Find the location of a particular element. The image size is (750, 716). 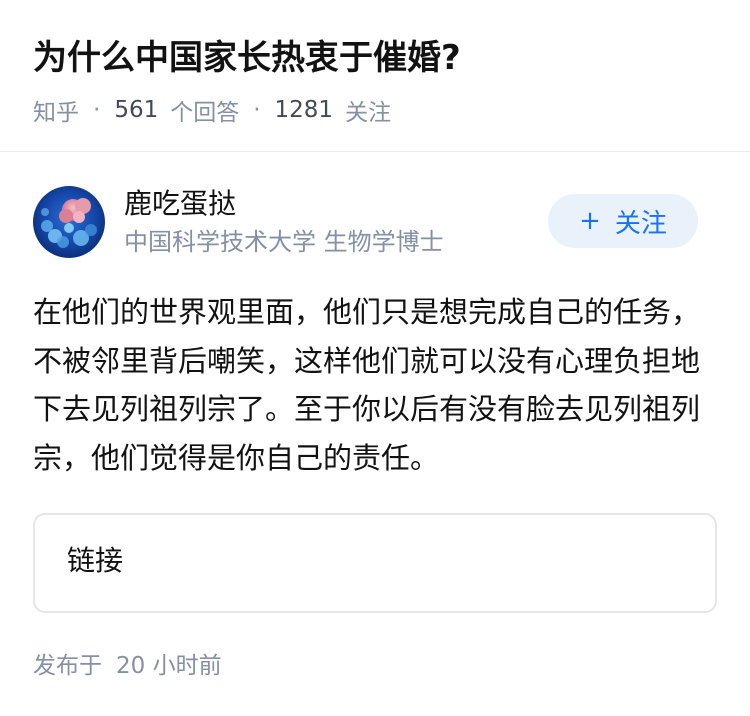

follower-count-label: 关注 is located at coordinates (368, 113).